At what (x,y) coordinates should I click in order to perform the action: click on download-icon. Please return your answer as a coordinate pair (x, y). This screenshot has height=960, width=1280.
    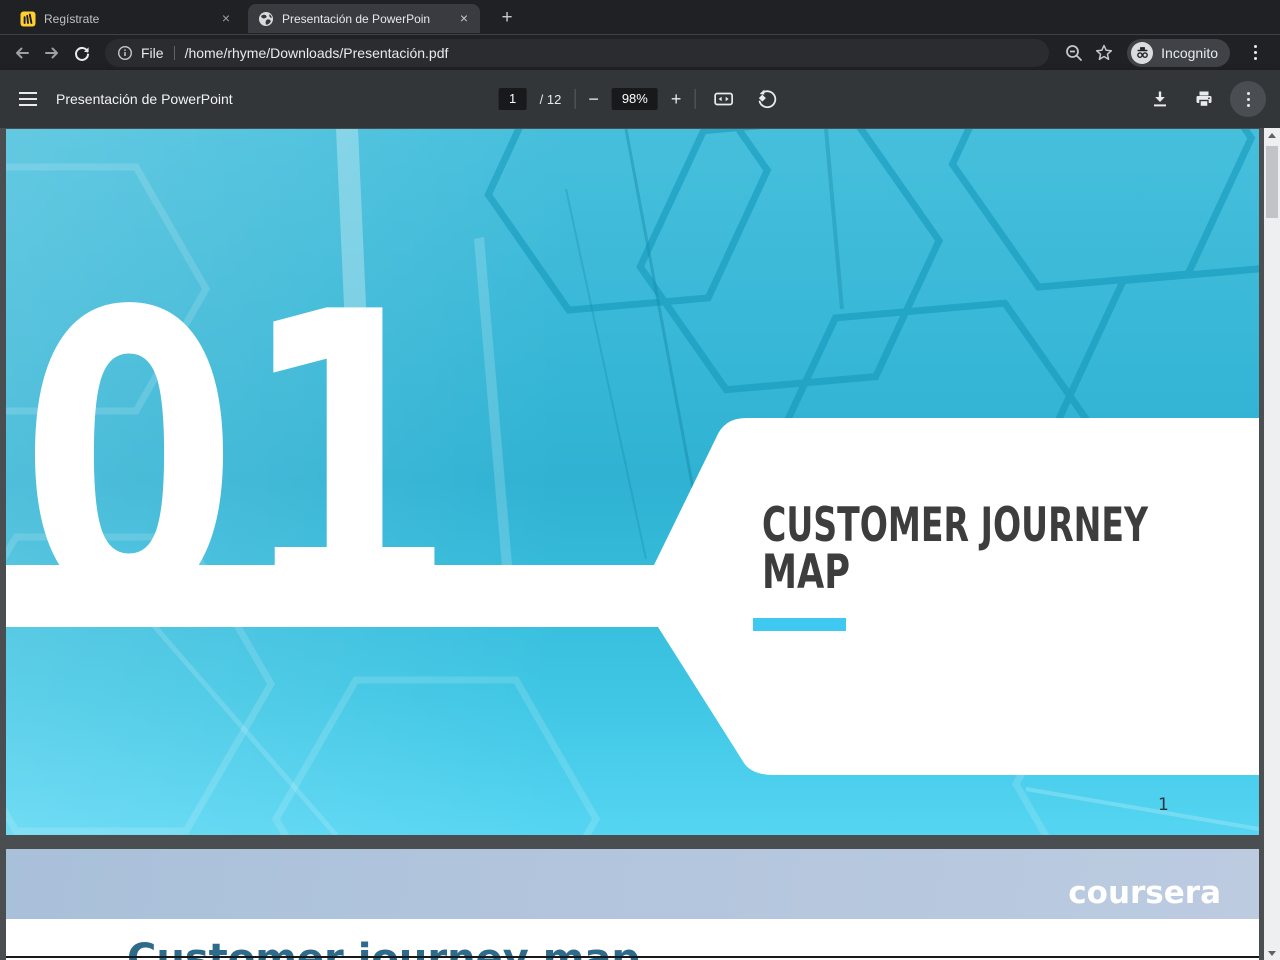
    Looking at the image, I should click on (1160, 99).